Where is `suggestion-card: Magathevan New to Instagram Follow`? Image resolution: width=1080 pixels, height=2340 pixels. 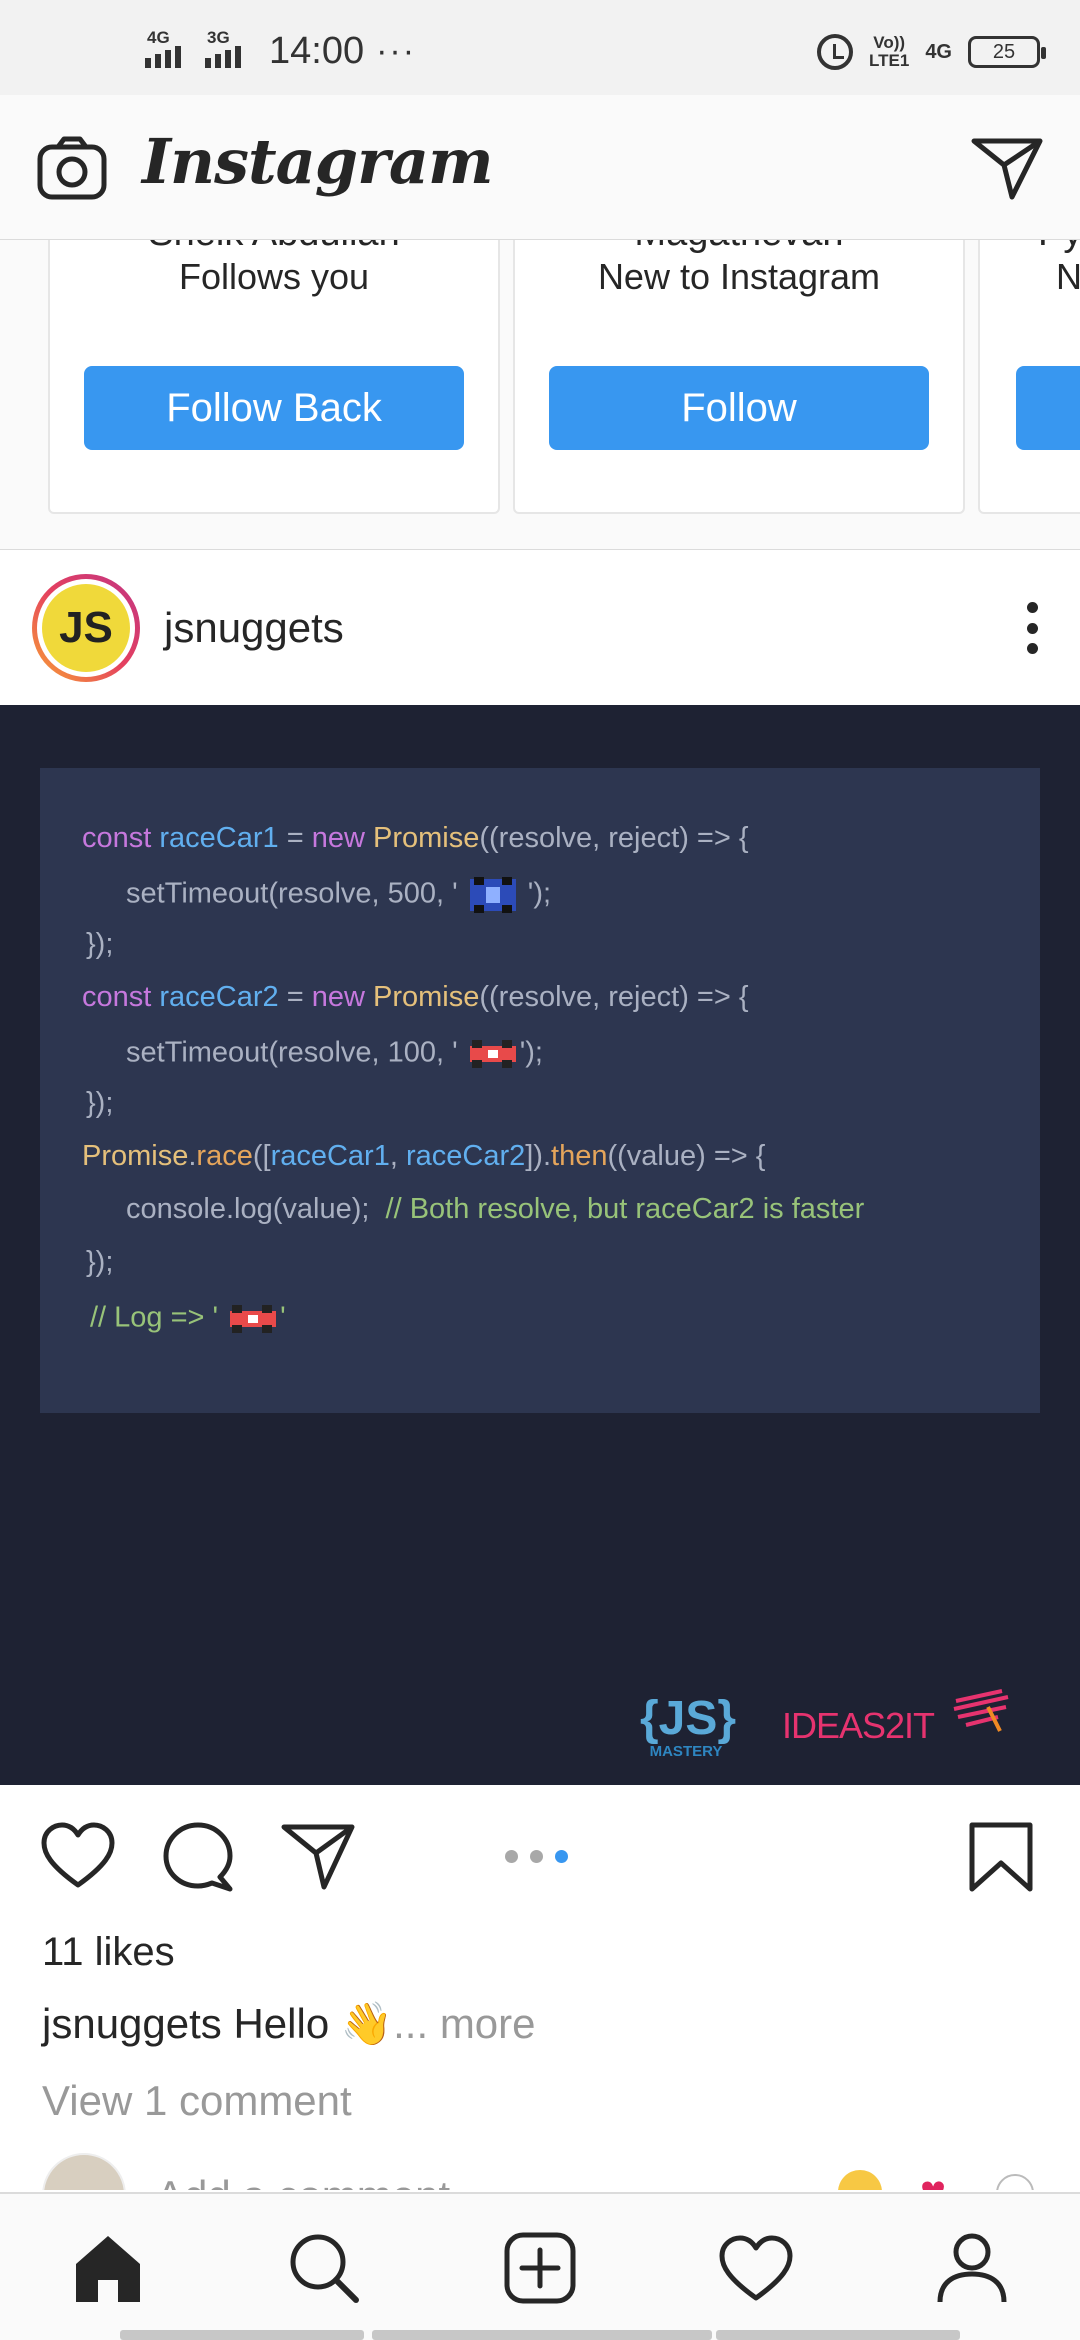
suggestion-card: Magathevan New to Instagram Follow is located at coordinates (739, 377).